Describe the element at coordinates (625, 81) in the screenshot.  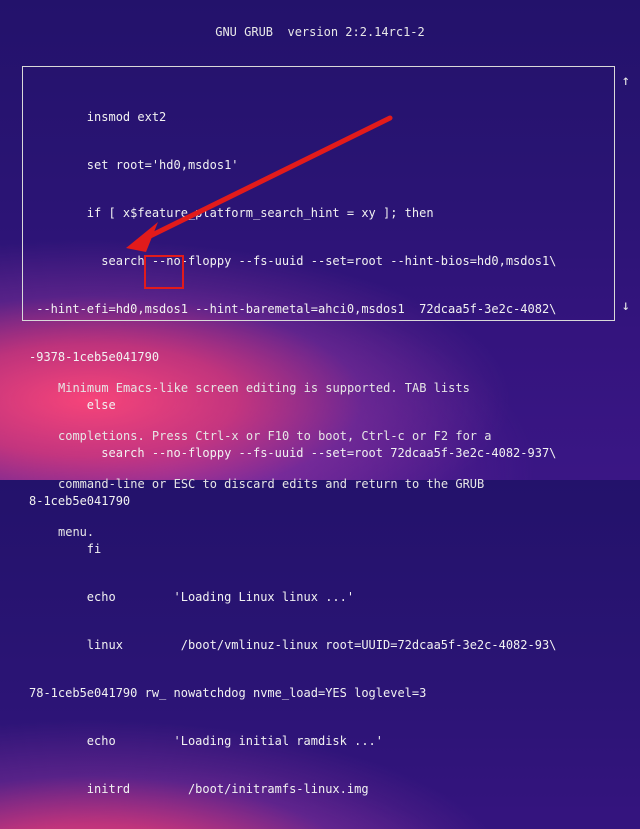
I see `scroll-up-arrow-icon: ↑` at that location.